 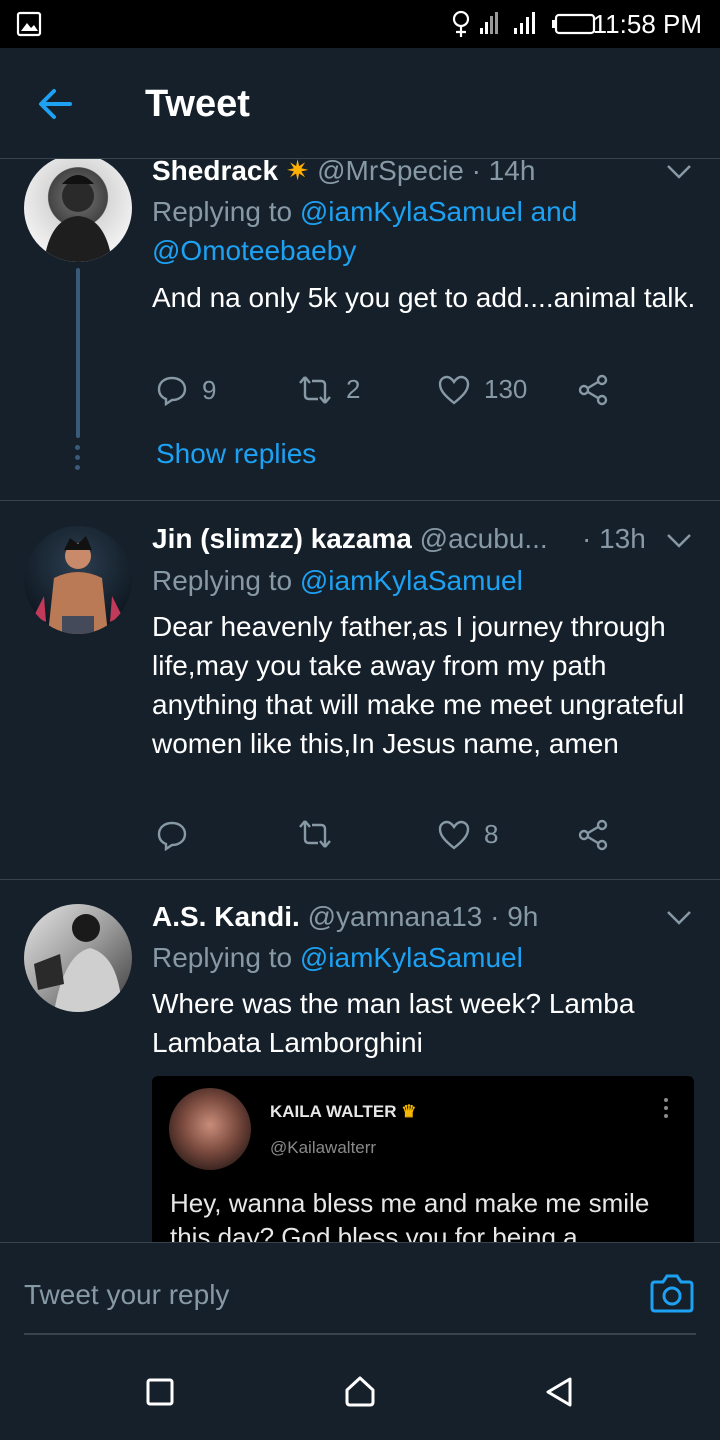 What do you see at coordinates (503, 170) in the screenshot?
I see `tweet-time: · 14h` at bounding box center [503, 170].